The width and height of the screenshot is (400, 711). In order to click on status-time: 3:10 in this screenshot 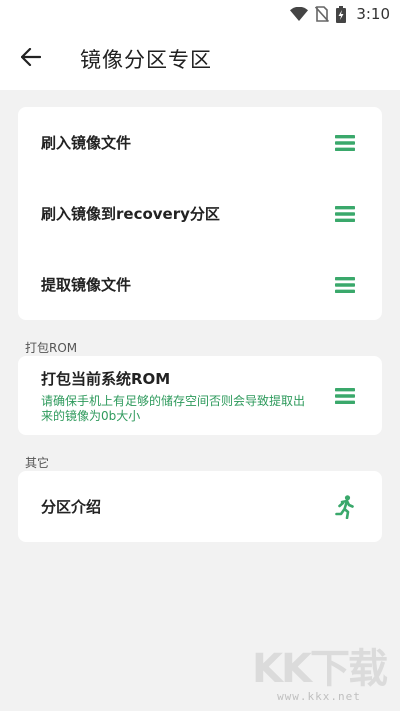, I will do `click(373, 14)`.